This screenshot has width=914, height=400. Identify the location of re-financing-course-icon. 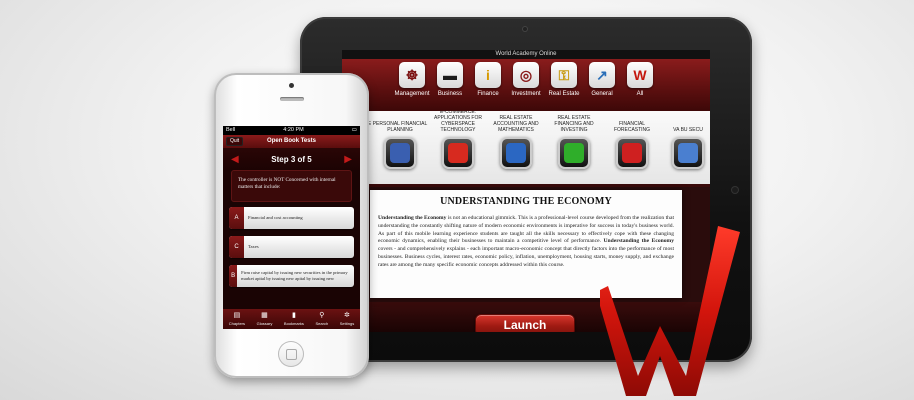
(574, 153).